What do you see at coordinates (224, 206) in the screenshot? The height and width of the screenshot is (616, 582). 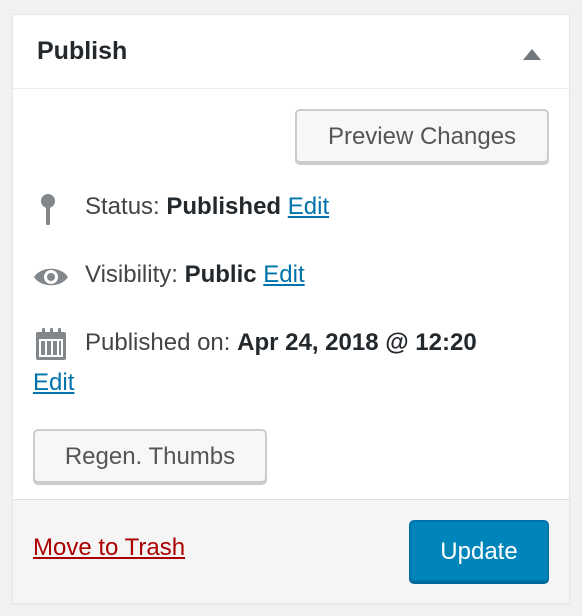 I see `status-value: Published` at bounding box center [224, 206].